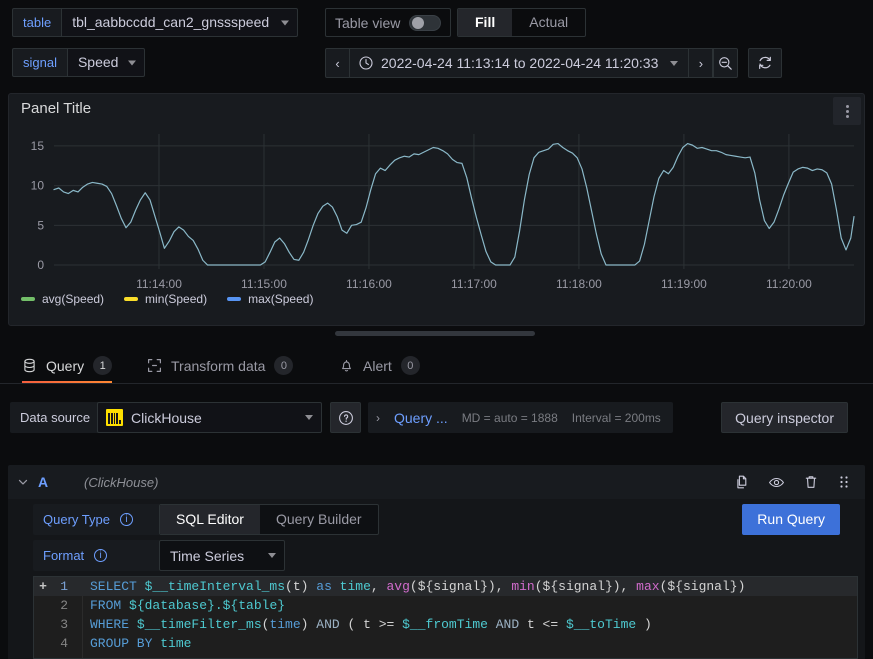 This screenshot has width=873, height=659. I want to click on panel-size-option-actual: Actual, so click(548, 22).